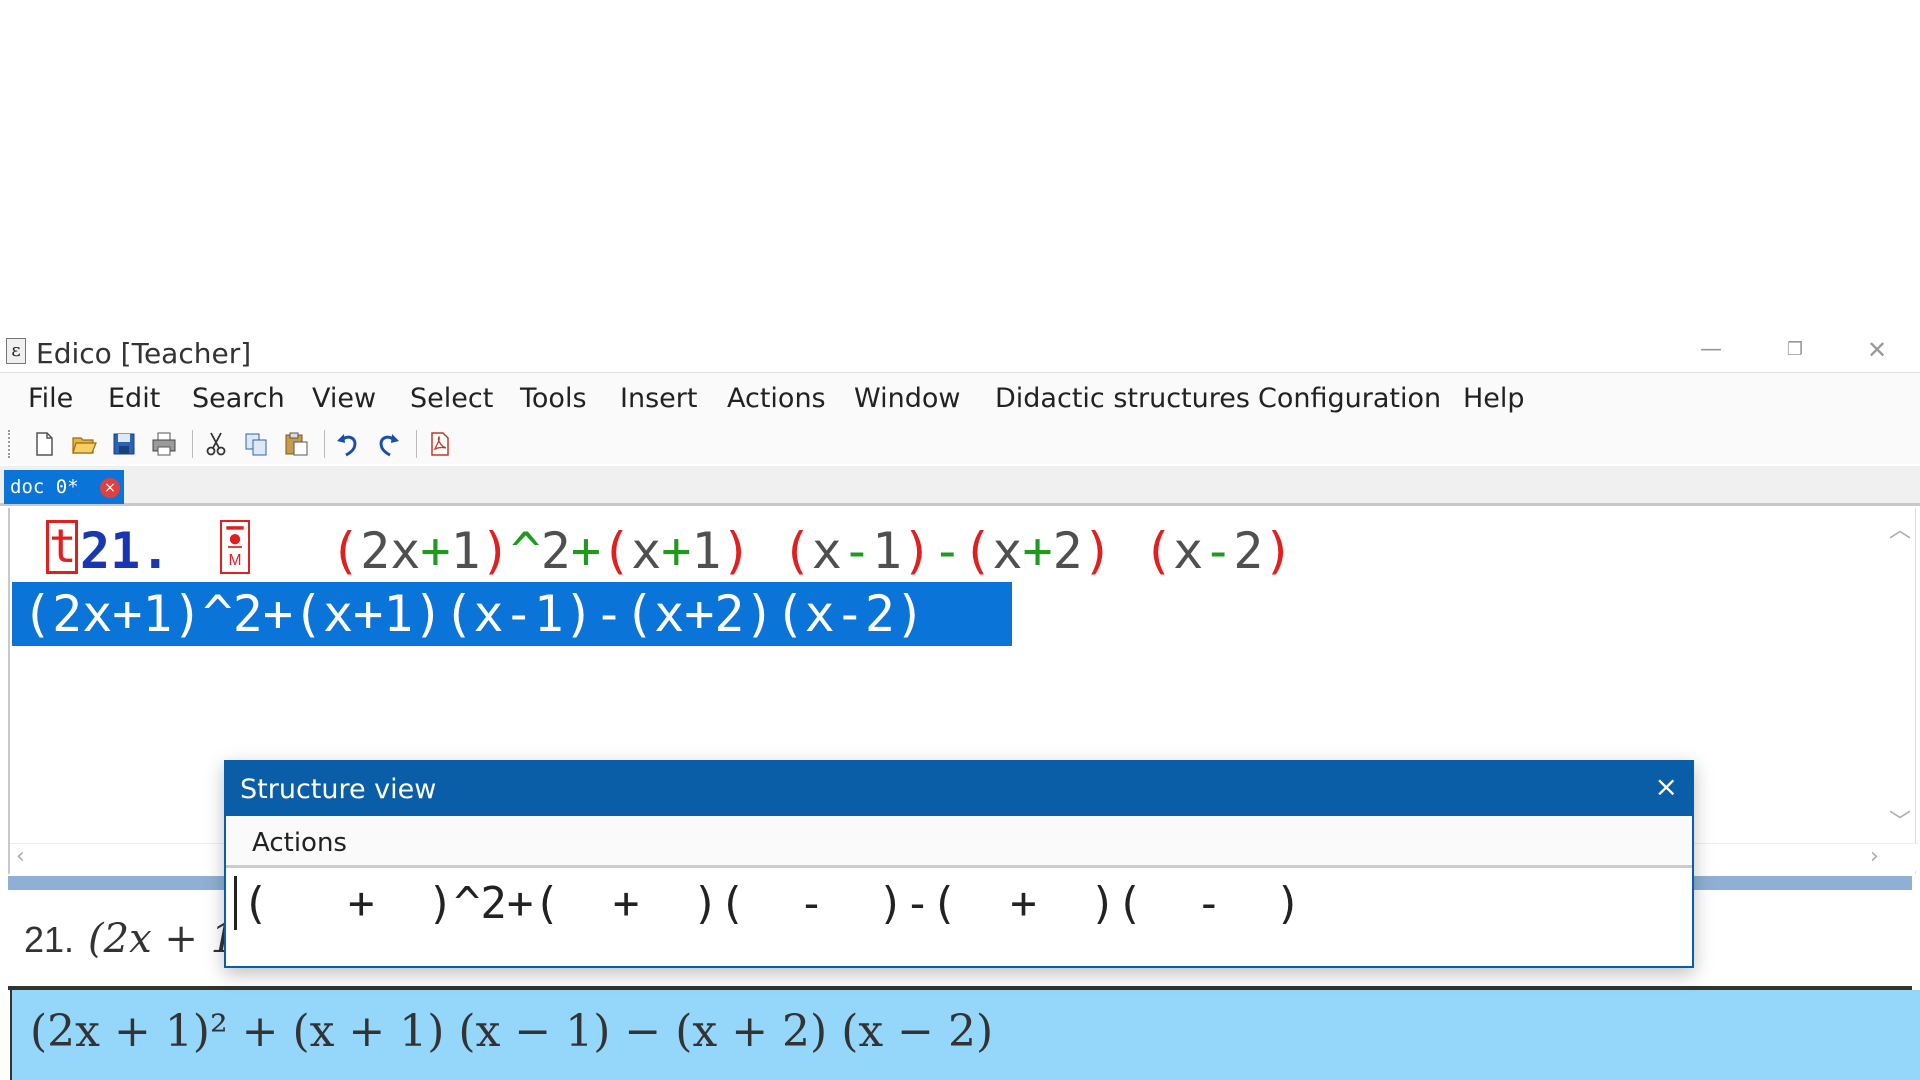  What do you see at coordinates (44, 444) in the screenshot?
I see `new-document-icon` at bounding box center [44, 444].